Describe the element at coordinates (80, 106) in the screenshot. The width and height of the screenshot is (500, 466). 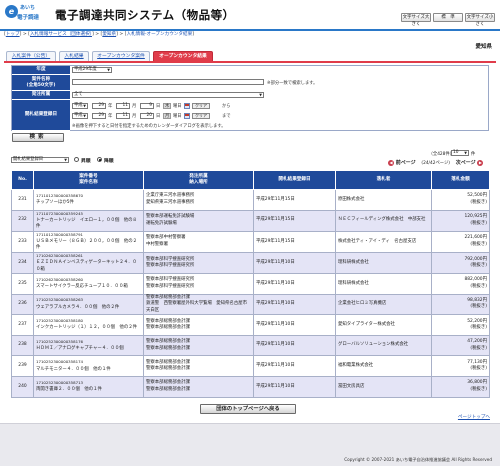
I see `from-era-select: 平成` at that location.